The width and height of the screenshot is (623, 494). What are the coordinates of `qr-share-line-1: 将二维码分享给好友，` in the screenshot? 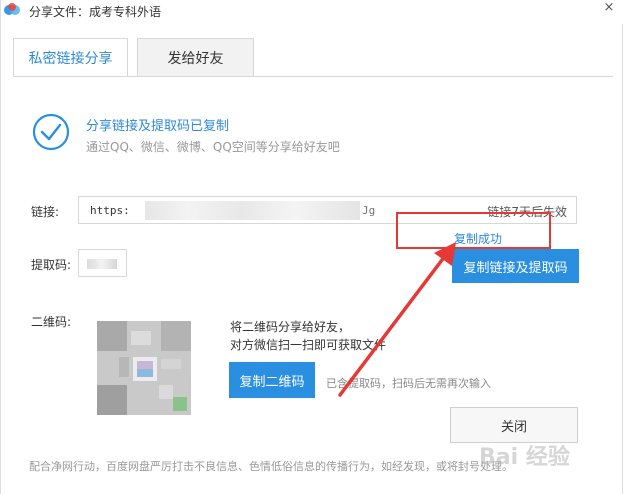 It's located at (290, 327).